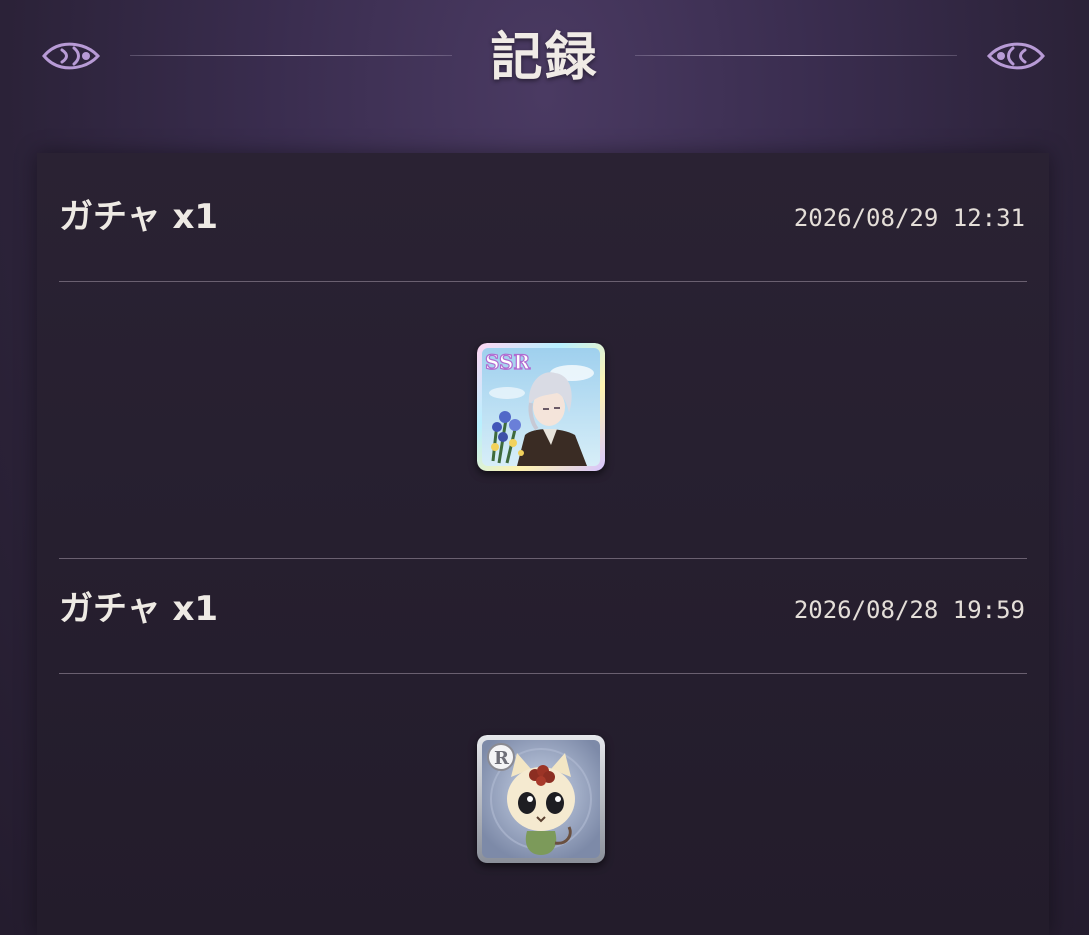 The image size is (1089, 935). Describe the element at coordinates (544, 58) in the screenshot. I see `page-title: 記録` at that location.